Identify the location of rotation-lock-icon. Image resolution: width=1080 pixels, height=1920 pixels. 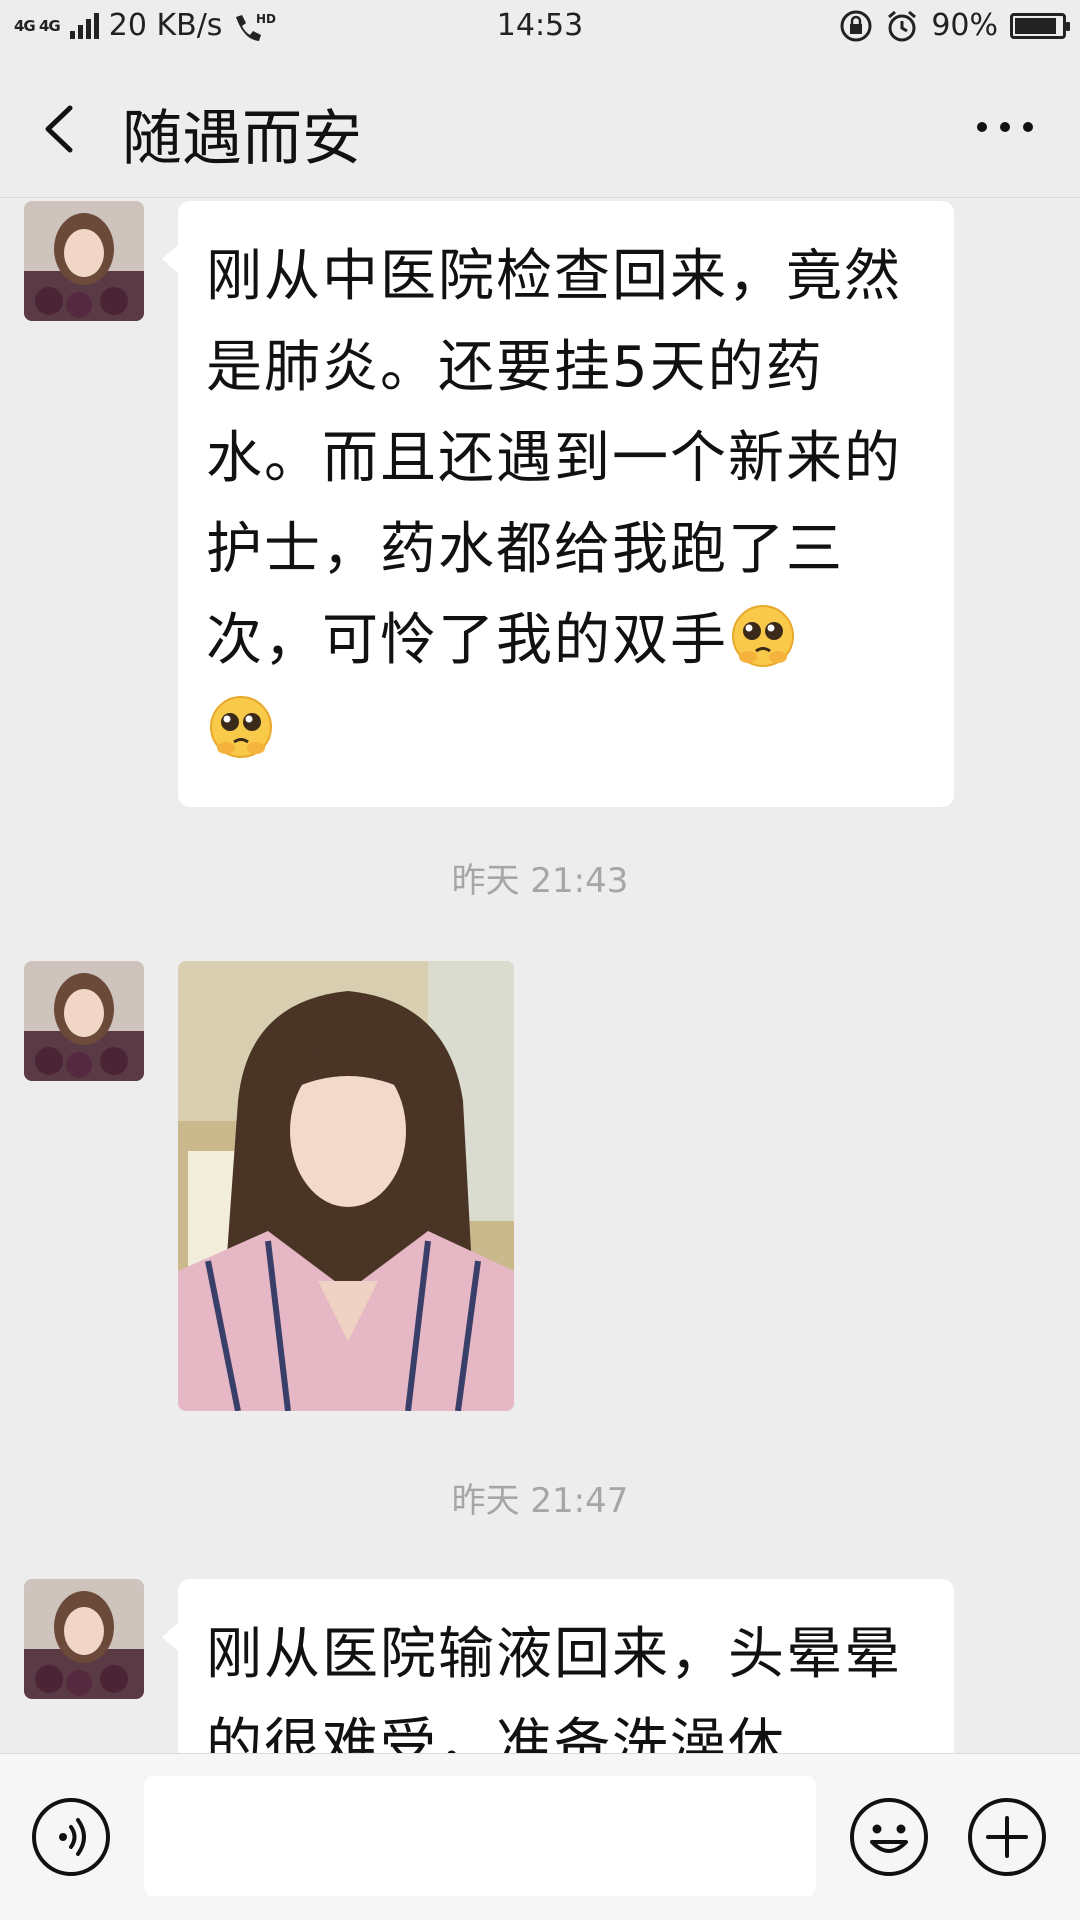
(856, 25).